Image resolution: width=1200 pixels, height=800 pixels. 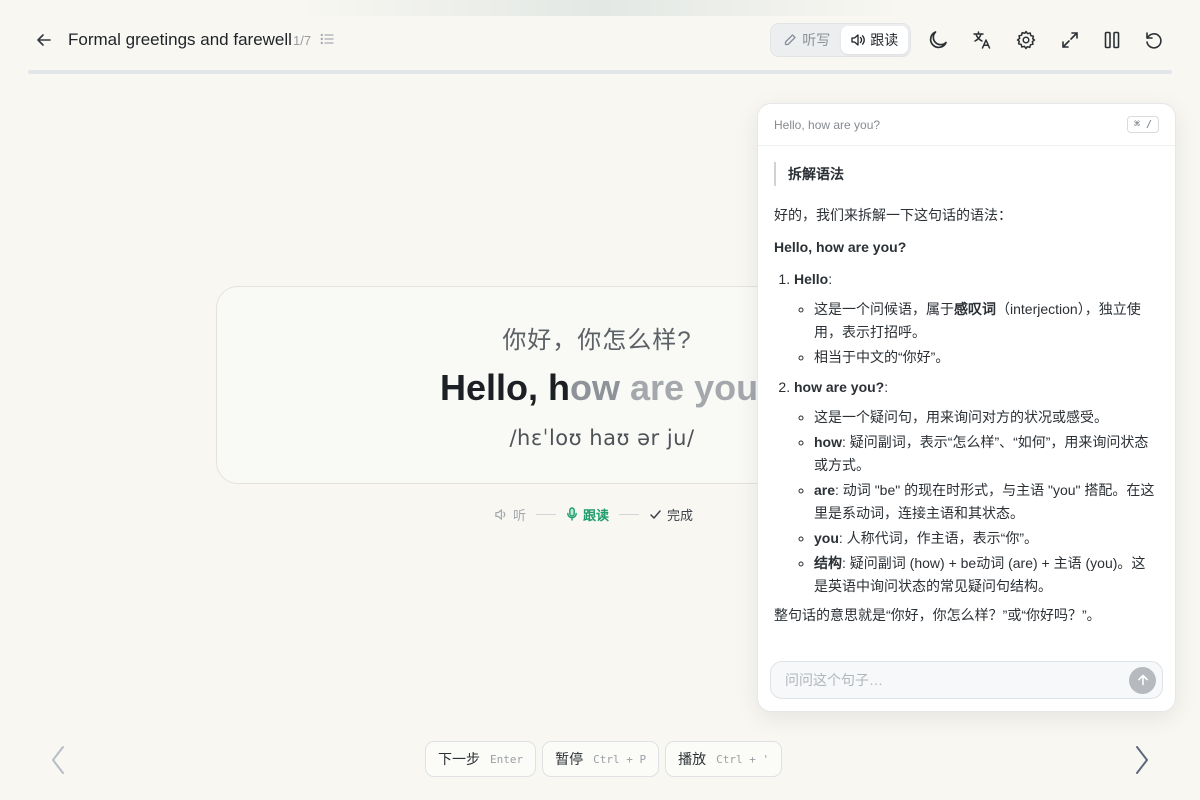 I want to click on arrow-up-icon, so click(x=1142, y=680).